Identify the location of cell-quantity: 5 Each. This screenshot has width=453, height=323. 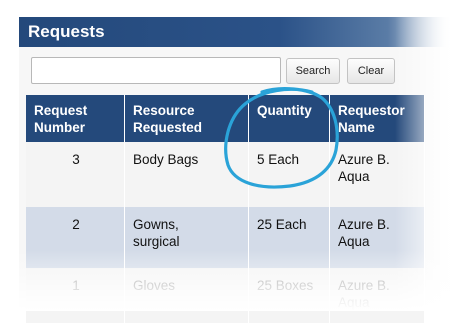
(289, 174).